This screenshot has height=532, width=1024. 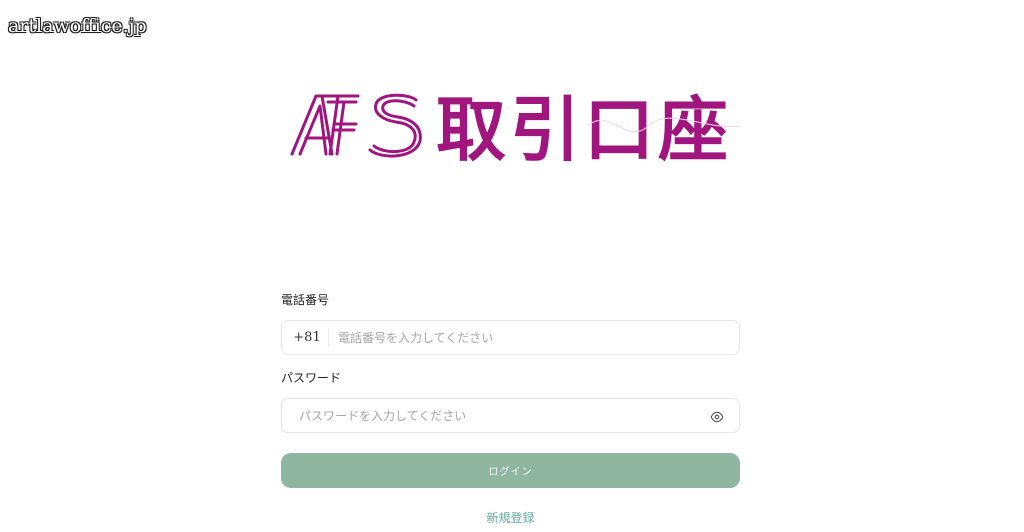 I want to click on country-code: +81, so click(x=305, y=337).